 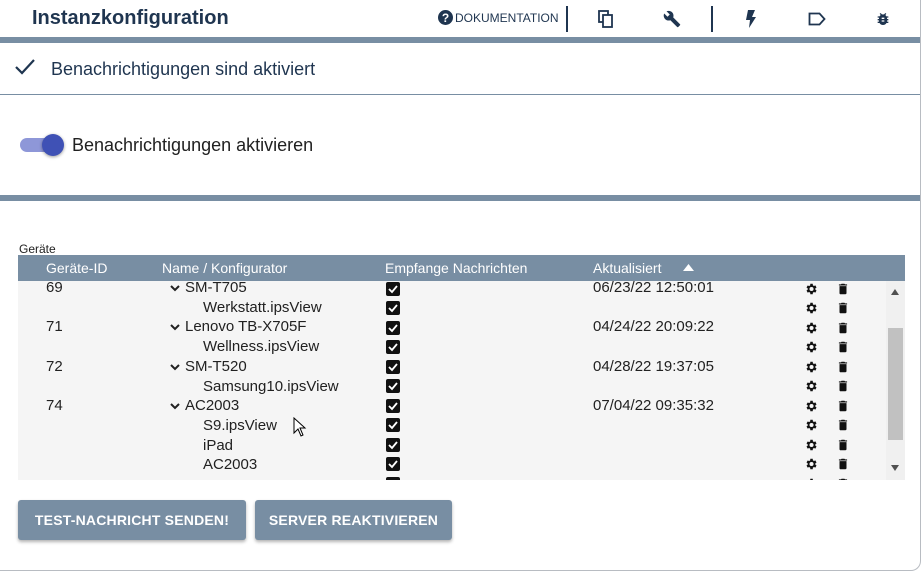 I want to click on scroll-down-icon, so click(x=895, y=468).